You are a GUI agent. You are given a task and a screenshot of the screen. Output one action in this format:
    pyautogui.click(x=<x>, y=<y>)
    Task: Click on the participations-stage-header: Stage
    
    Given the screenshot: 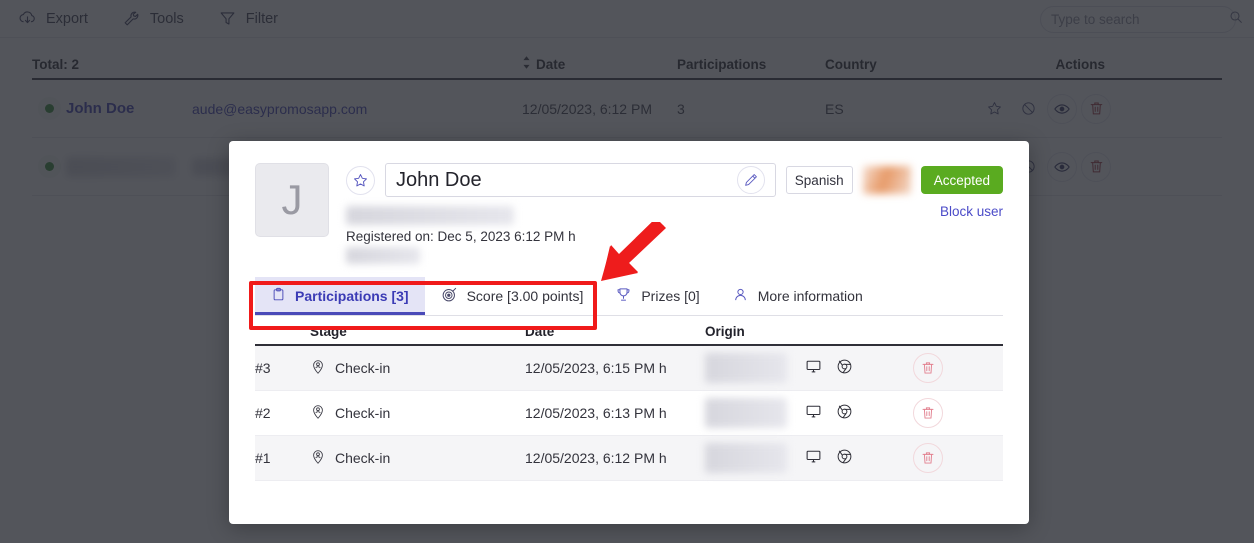 What is the action you would take?
    pyautogui.click(x=328, y=331)
    